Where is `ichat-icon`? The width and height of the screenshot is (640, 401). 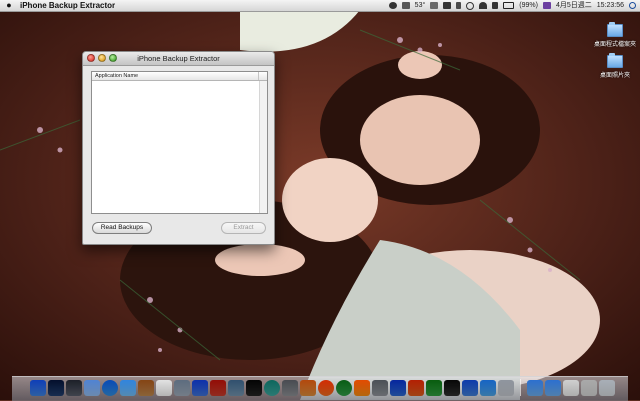
ichat-icon is located at coordinates (128, 388).